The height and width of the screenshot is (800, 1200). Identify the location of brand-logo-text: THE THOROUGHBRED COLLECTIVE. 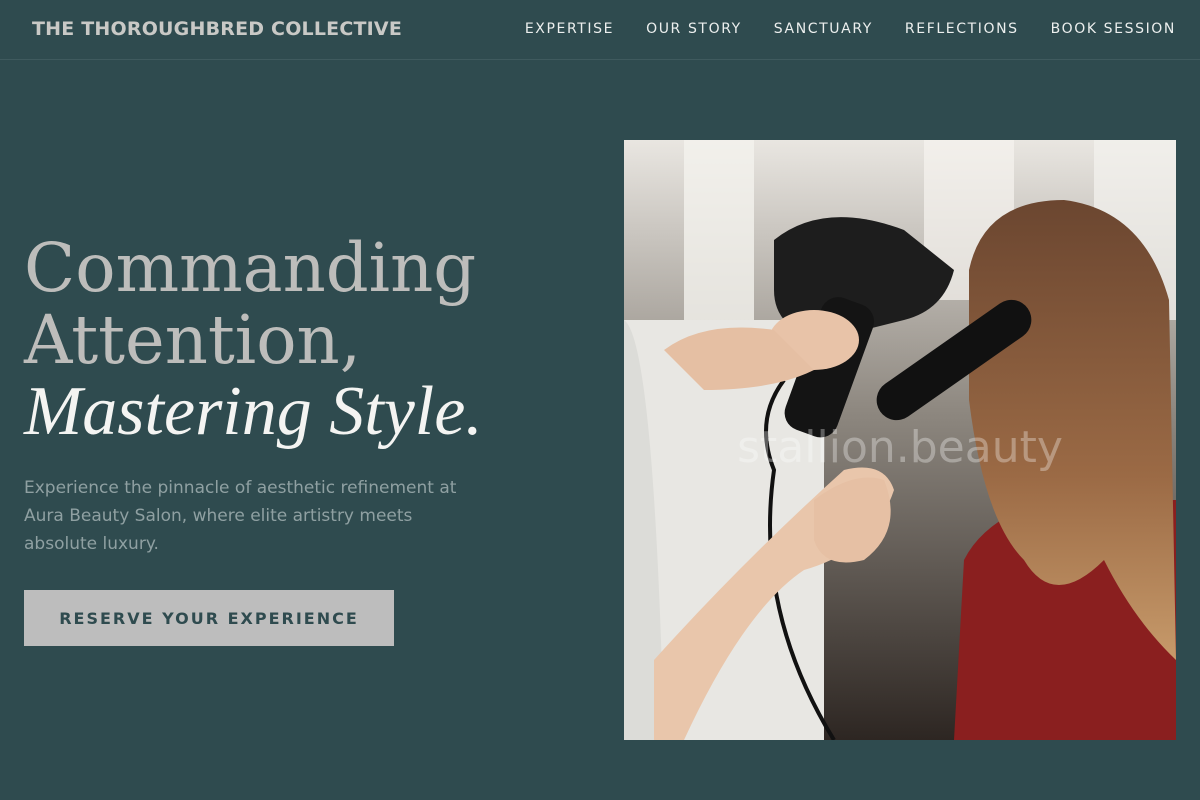
(217, 29).